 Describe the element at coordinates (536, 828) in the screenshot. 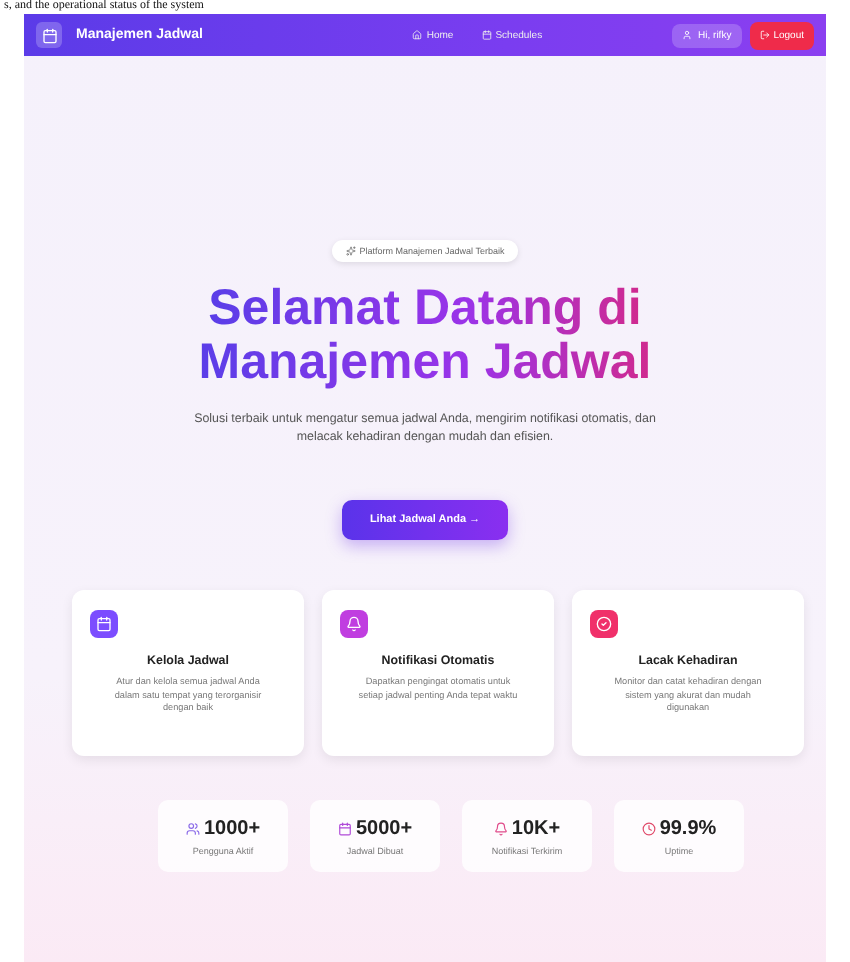

I see `stat-value: 10K+` at that location.